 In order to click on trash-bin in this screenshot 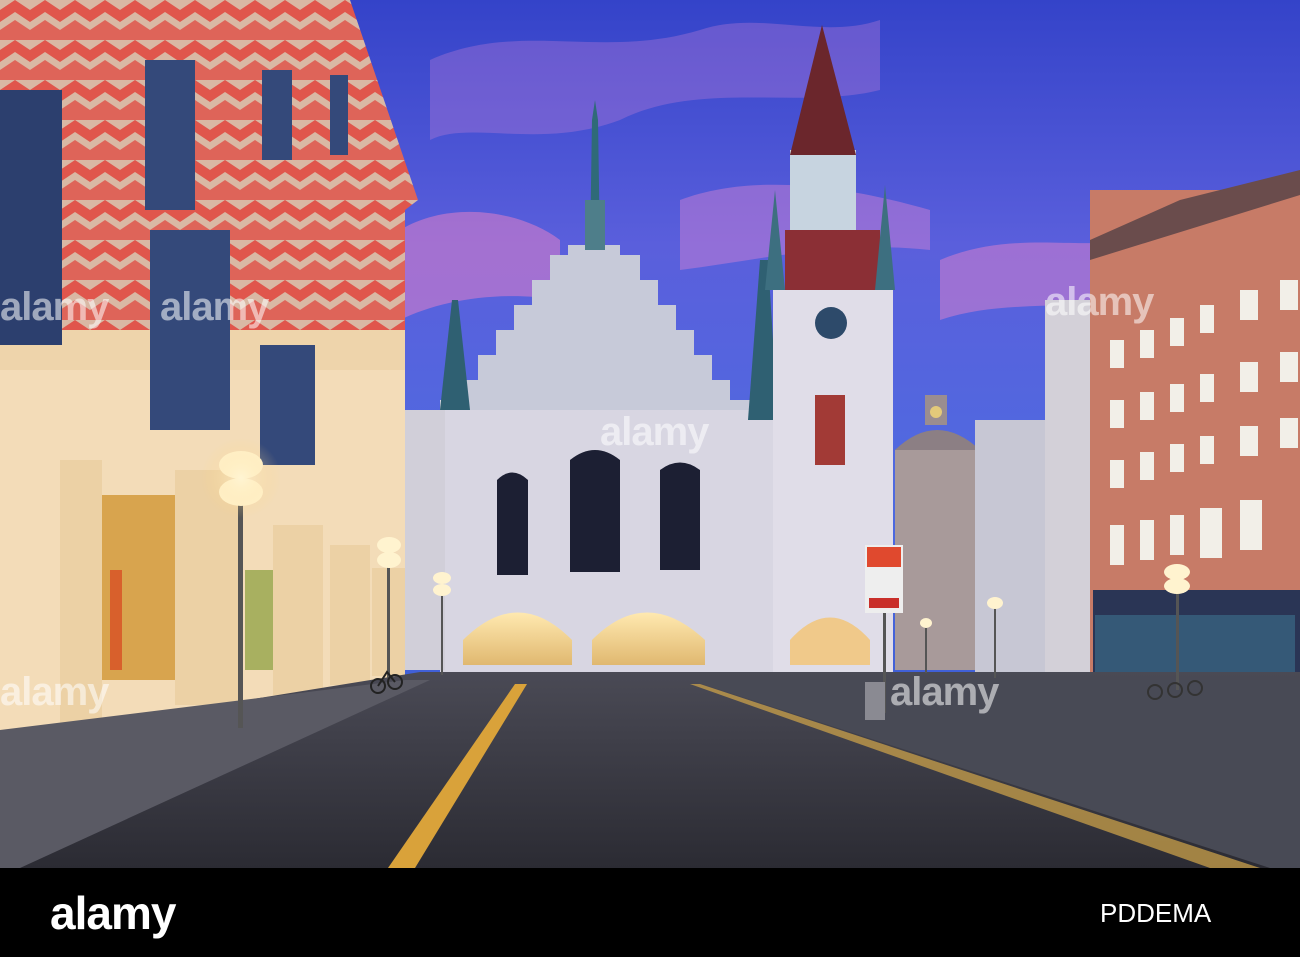, I will do `click(875, 701)`.